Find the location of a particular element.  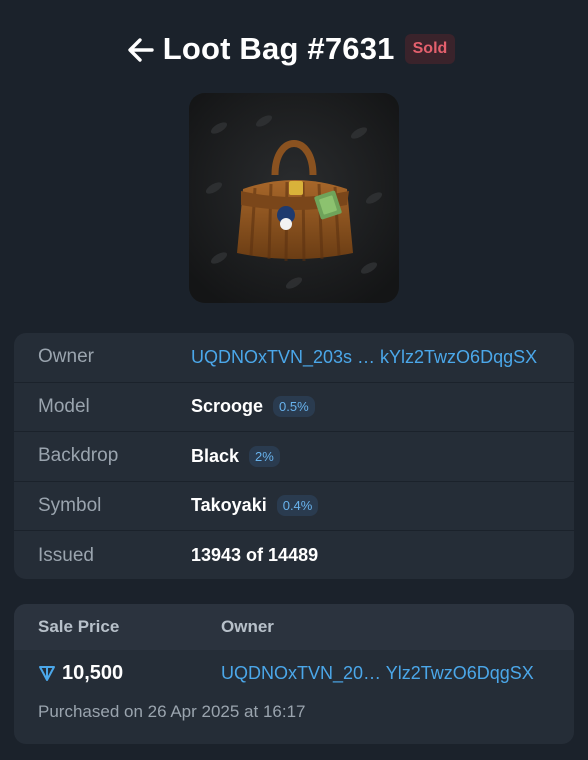

issued-value: 13943 of 14489 is located at coordinates (255, 555).